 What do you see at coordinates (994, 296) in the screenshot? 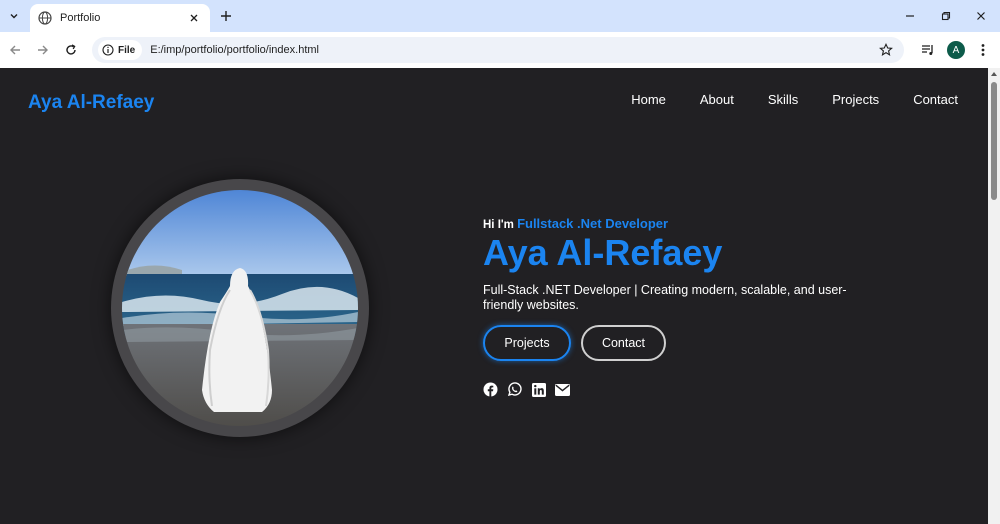
I see `page-scrollbar` at bounding box center [994, 296].